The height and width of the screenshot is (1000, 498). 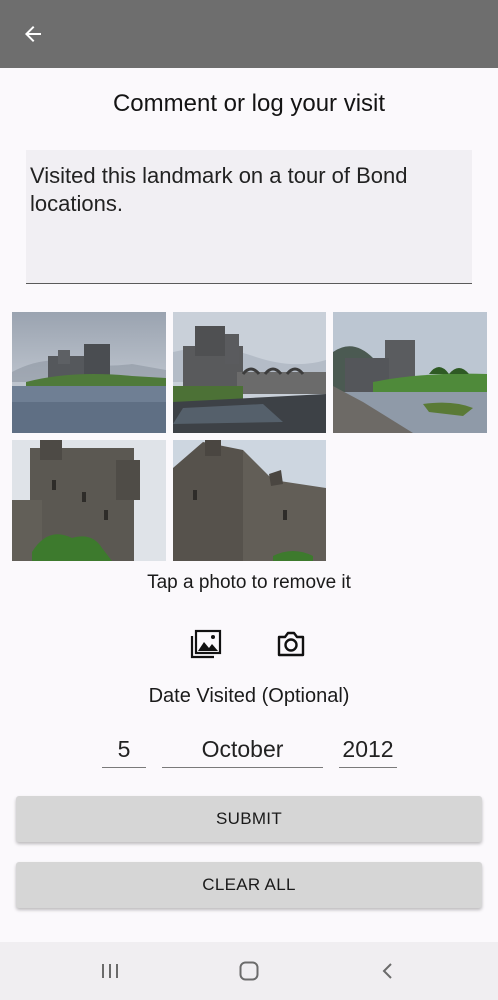 I want to click on home-button, so click(x=249, y=971).